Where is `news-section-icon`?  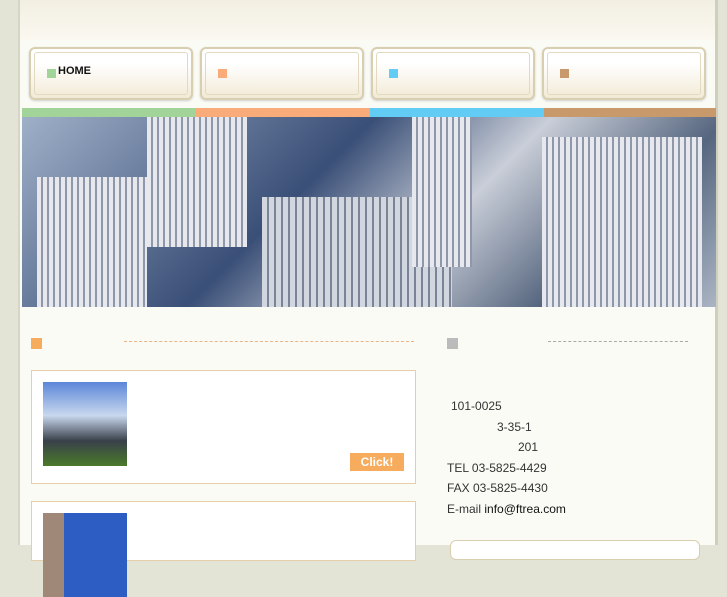
news-section-icon is located at coordinates (36, 343).